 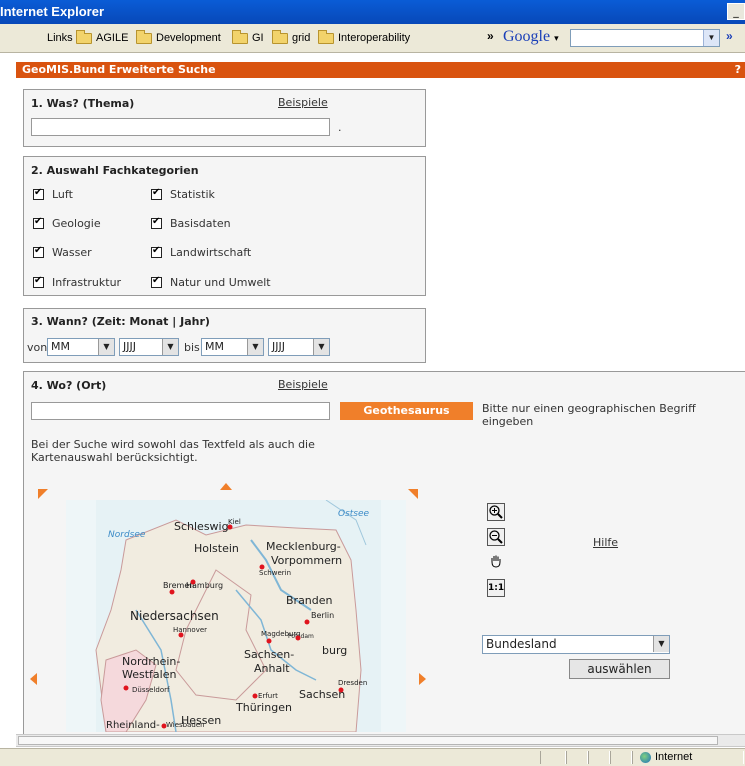 I want to click on google-toolbar-button: Google ▾, so click(x=531, y=37).